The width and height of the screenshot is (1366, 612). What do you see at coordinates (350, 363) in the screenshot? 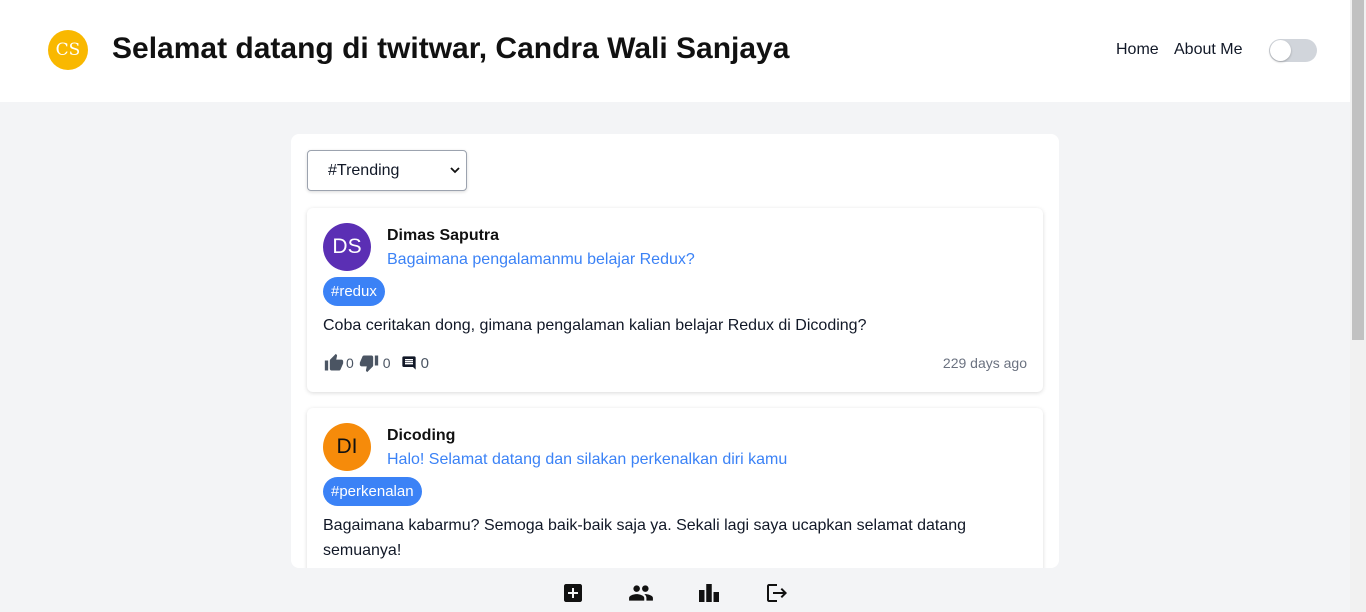
I see `upvote-count: 0` at bounding box center [350, 363].